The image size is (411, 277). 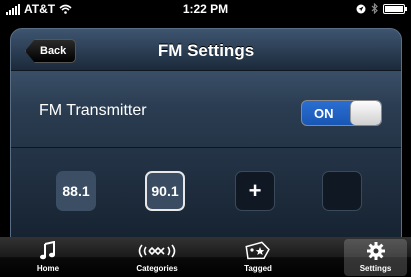 I want to click on tag-icon, so click(x=258, y=251).